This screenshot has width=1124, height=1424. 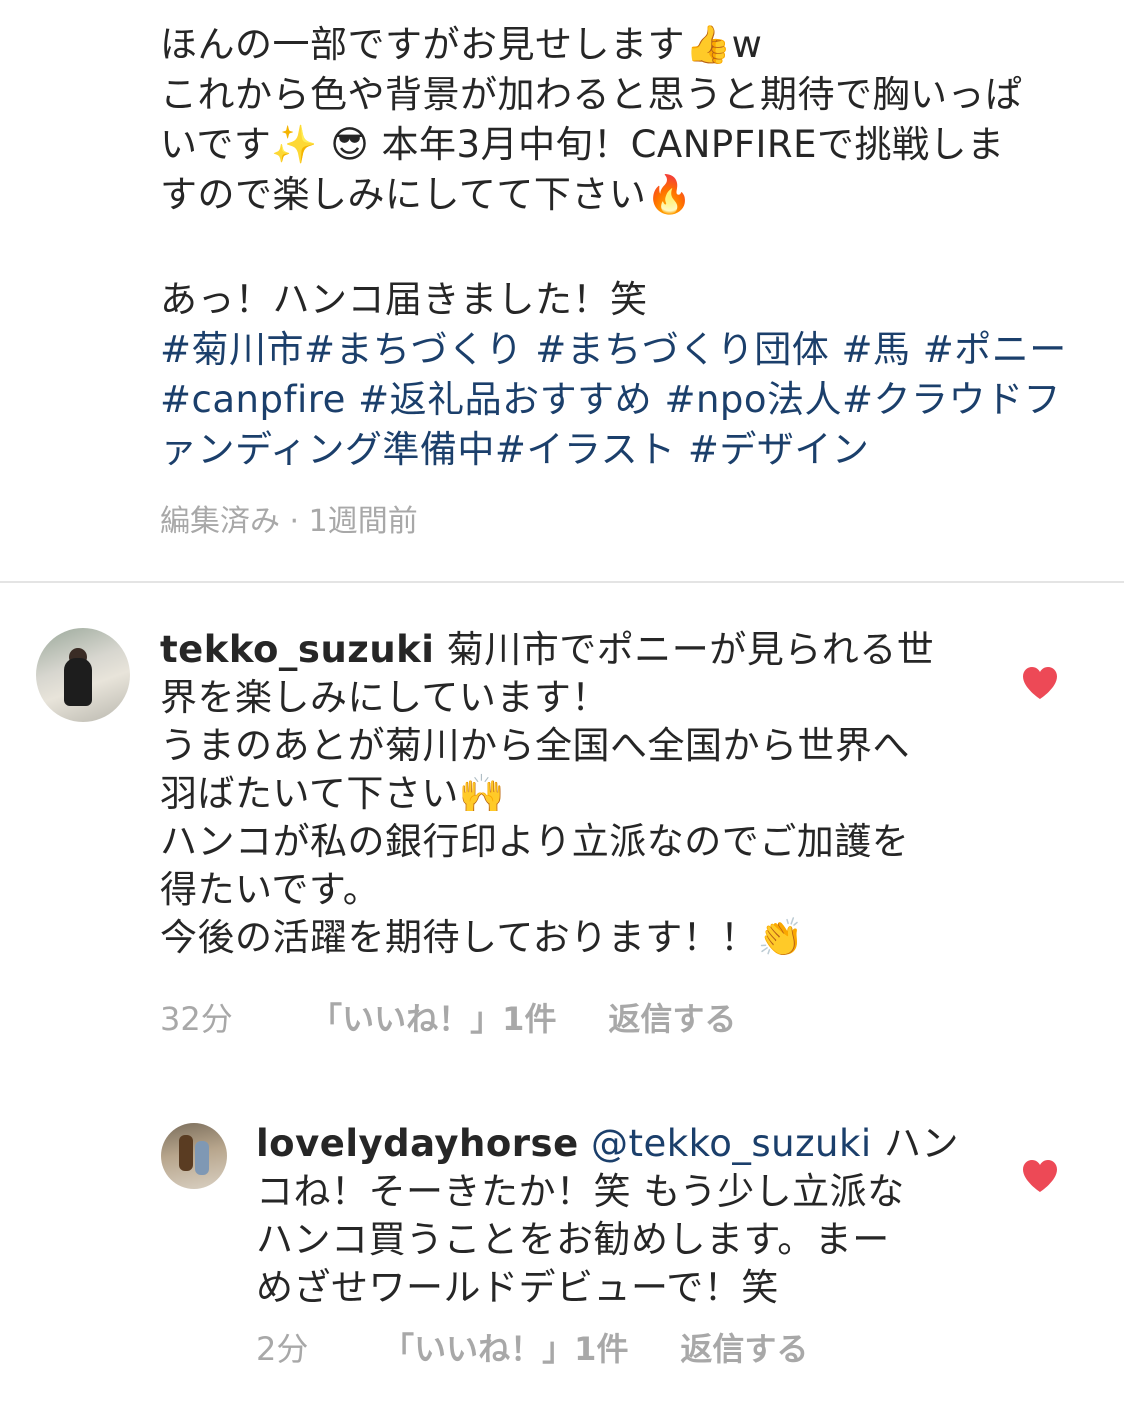 What do you see at coordinates (461, 44) in the screenshot?
I see `caption-line: ほんの一部ですがお見せします👍w` at bounding box center [461, 44].